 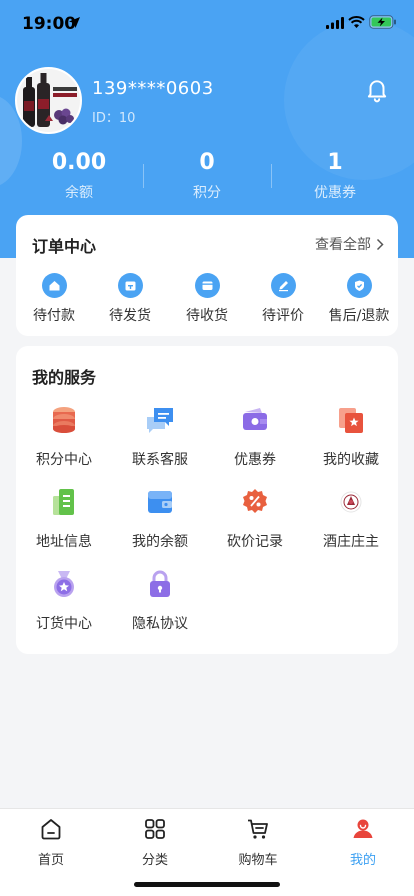 I want to click on bell-icon, so click(x=377, y=90).